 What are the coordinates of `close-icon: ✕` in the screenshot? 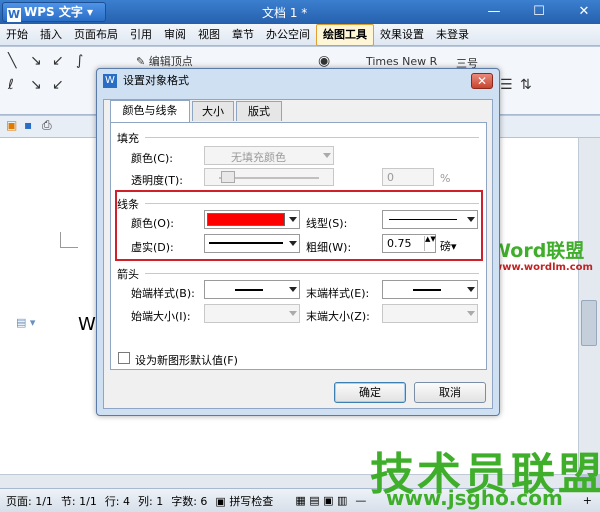 It's located at (584, 12).